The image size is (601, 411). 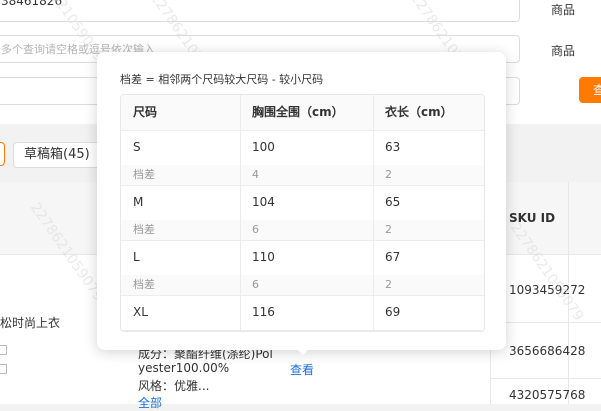 I want to click on sku-id-cell: 4320575768, so click(x=547, y=395).